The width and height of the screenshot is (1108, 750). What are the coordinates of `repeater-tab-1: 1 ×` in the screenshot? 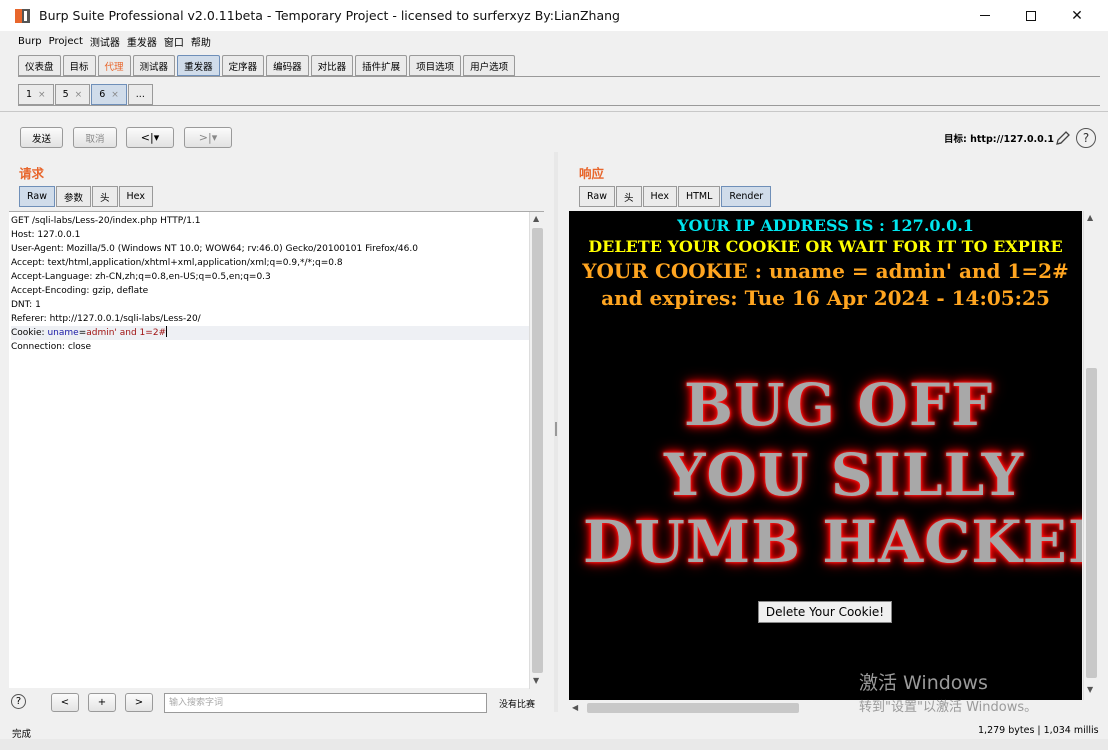 It's located at (36, 94).